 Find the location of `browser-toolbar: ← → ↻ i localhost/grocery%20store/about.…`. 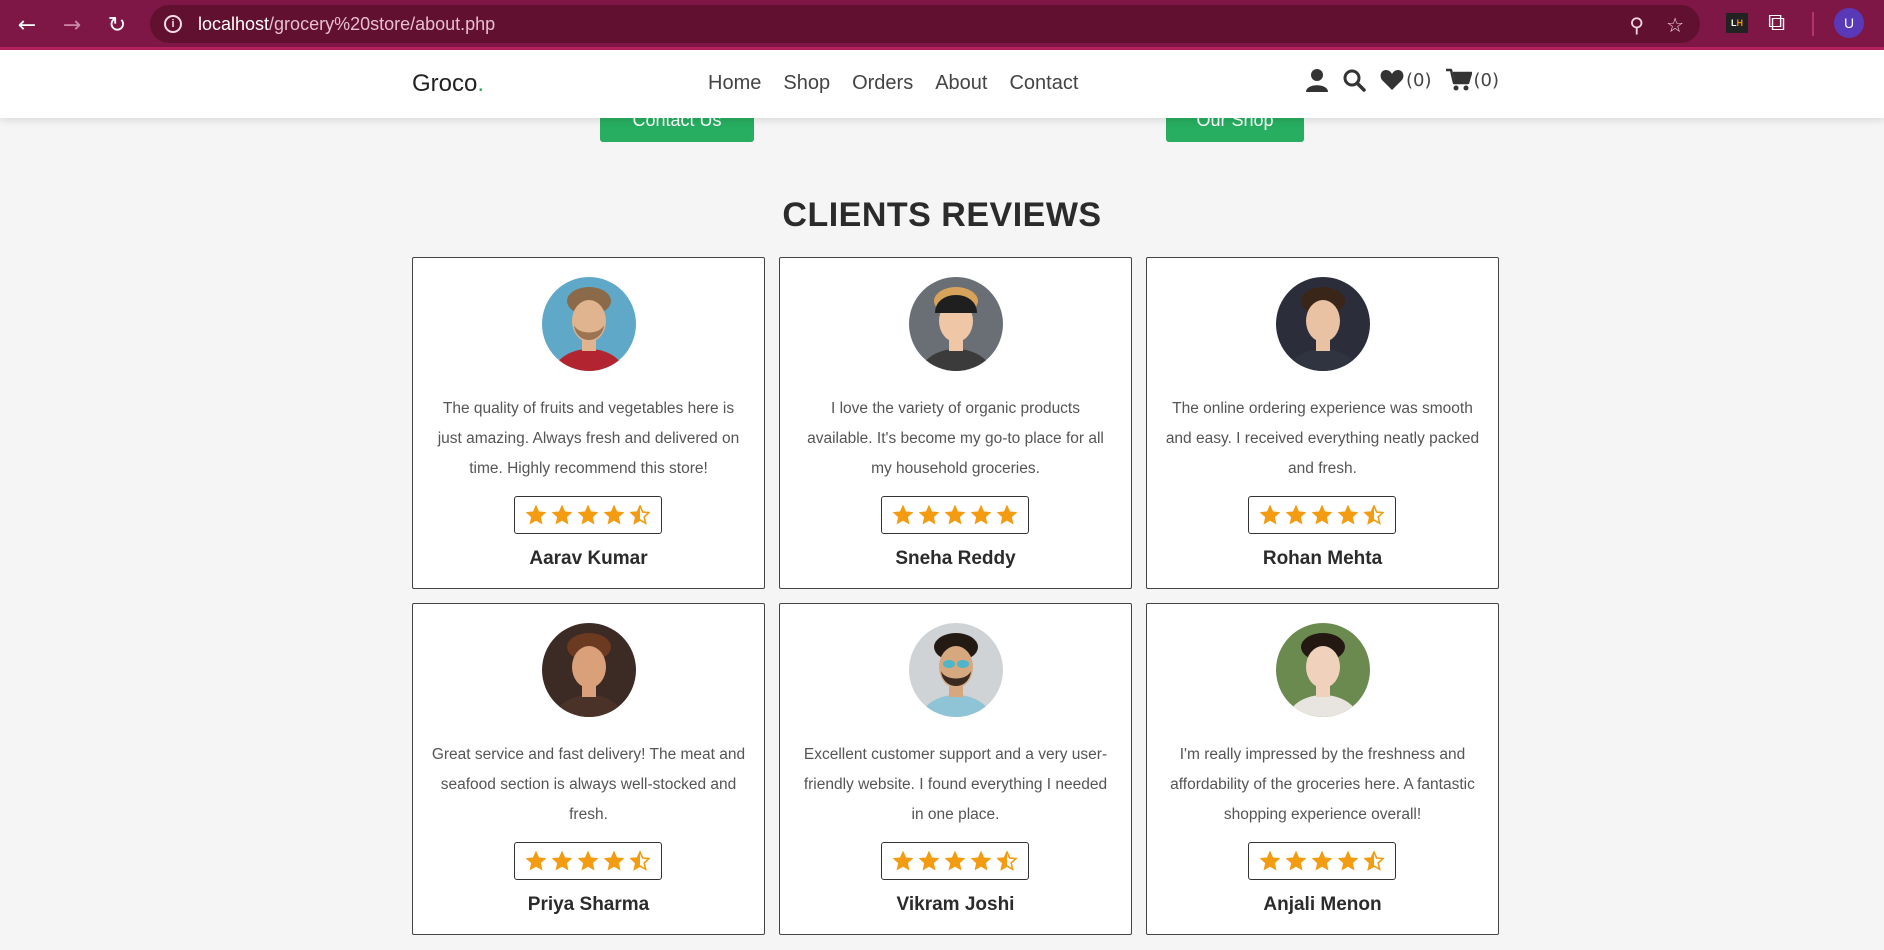

browser-toolbar: ← → ↻ i localhost/grocery%20store/about.… is located at coordinates (942, 25).